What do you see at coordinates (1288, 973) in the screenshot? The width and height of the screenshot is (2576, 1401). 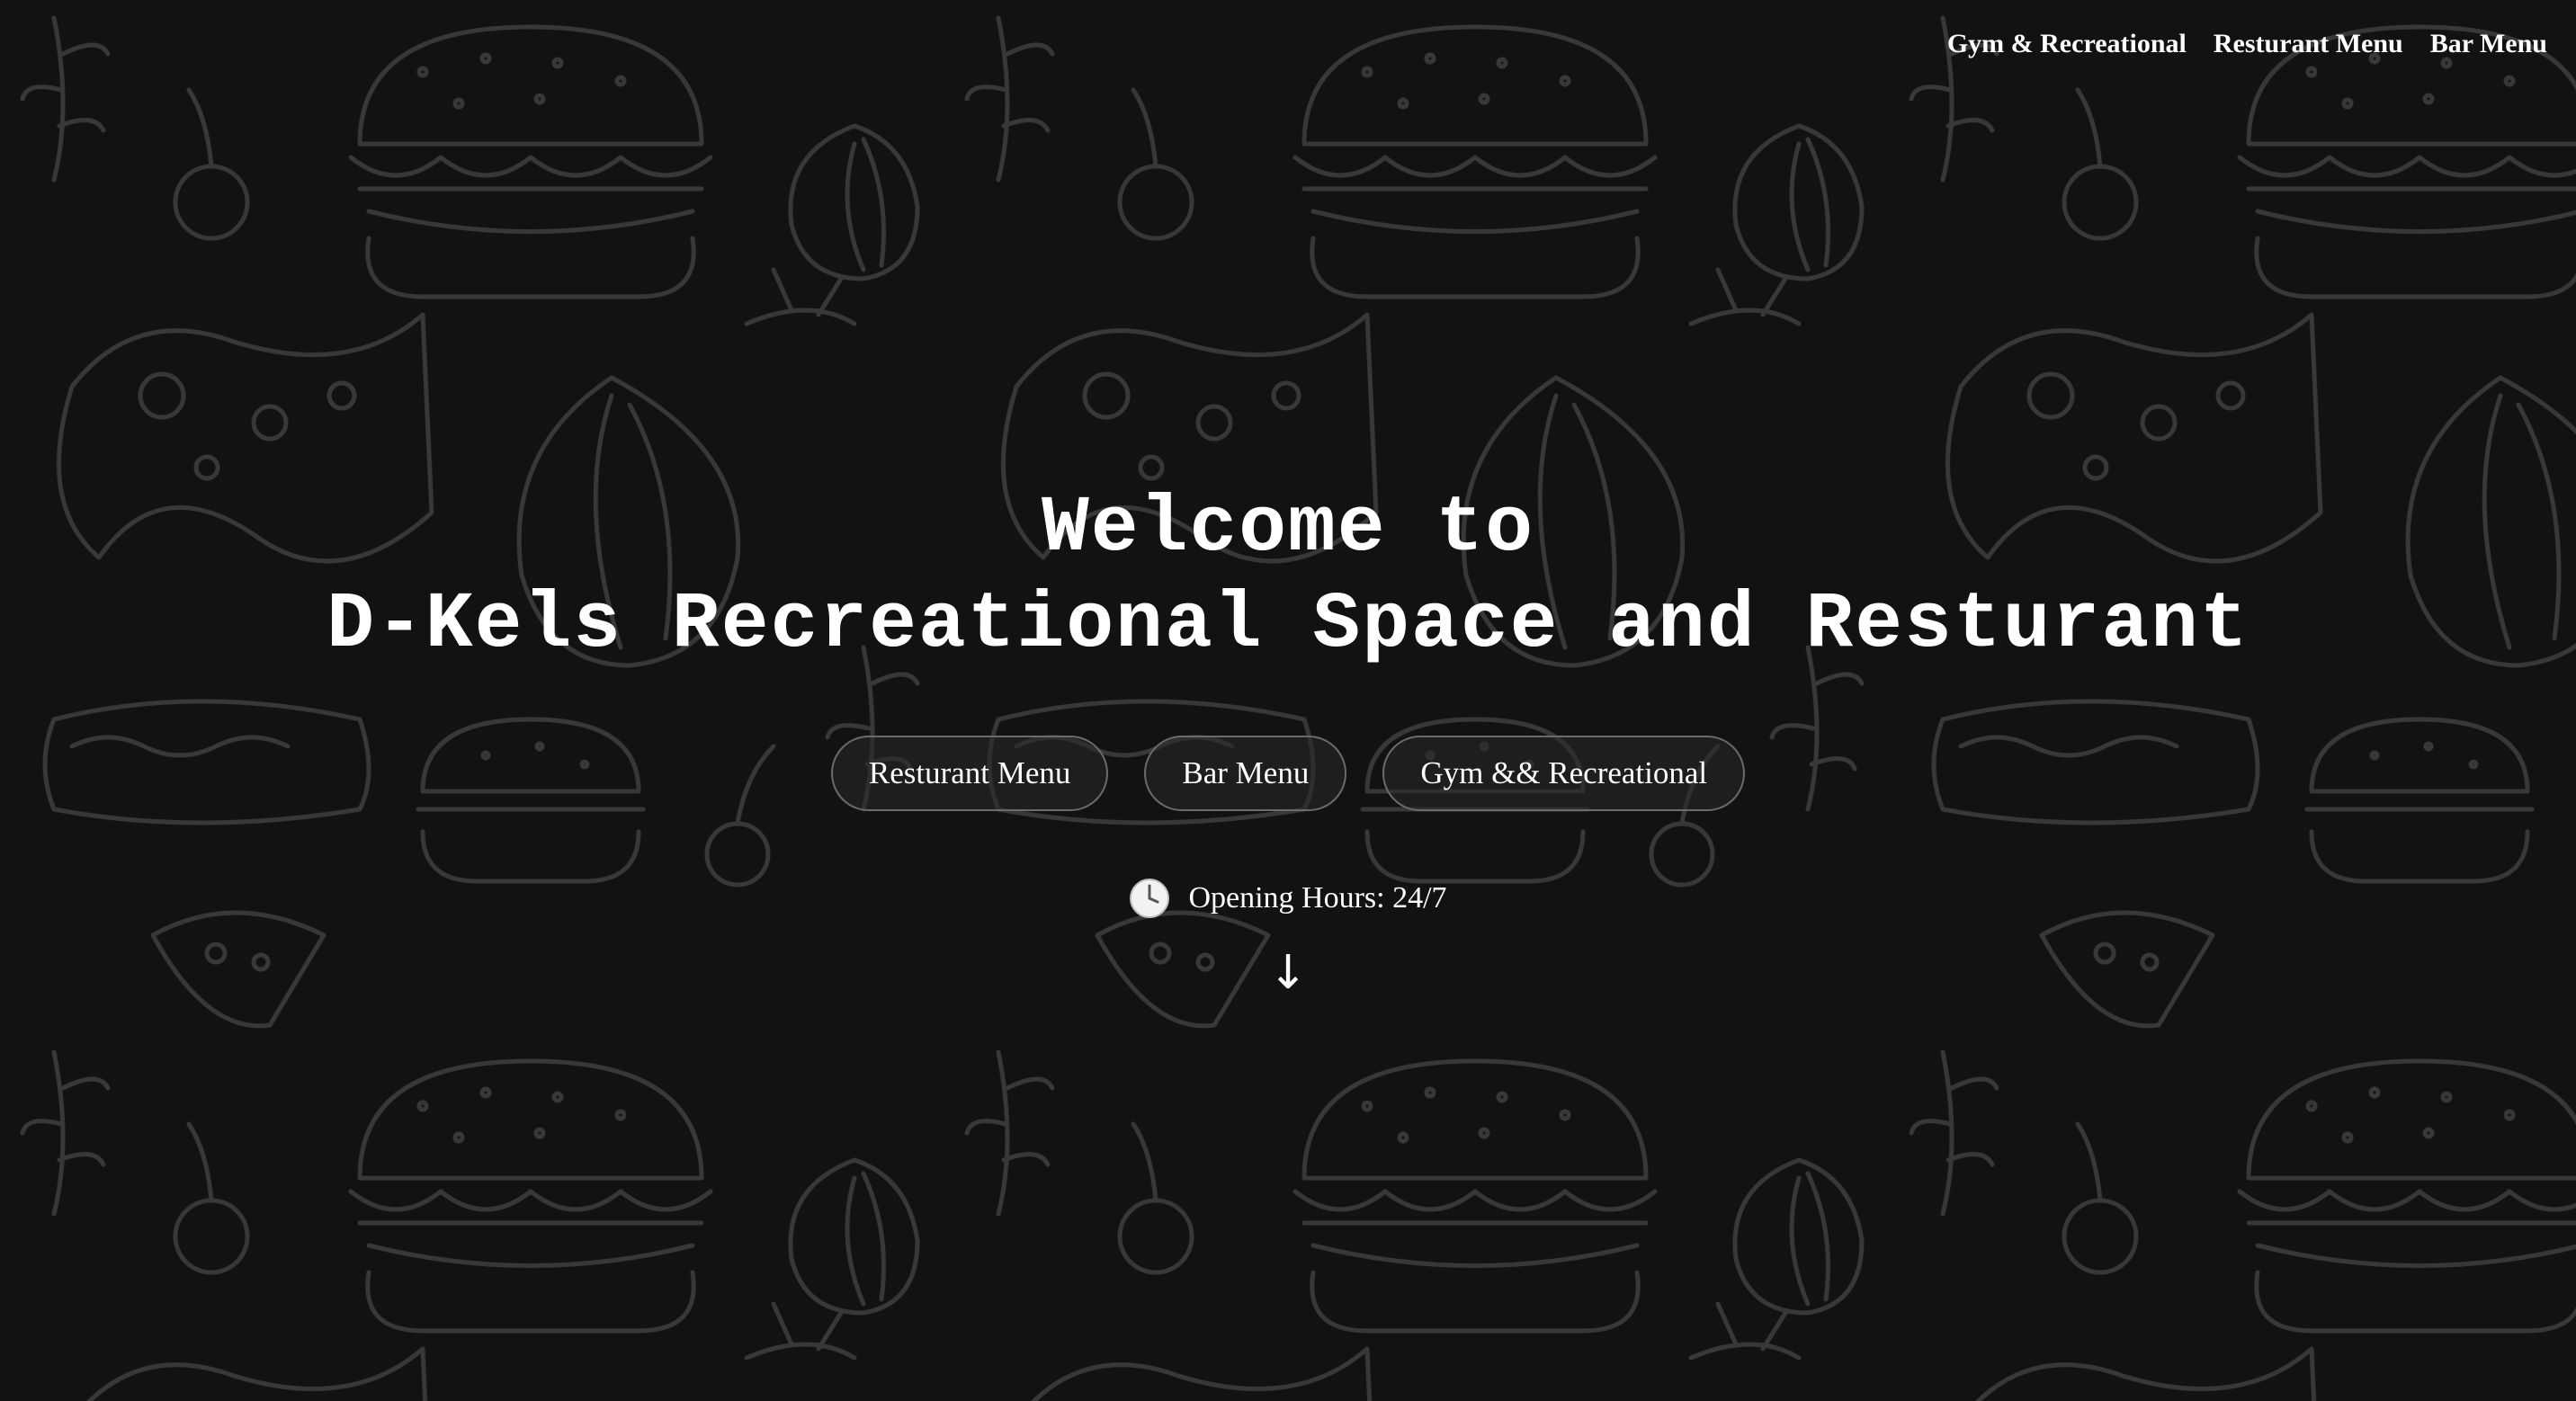 I see `down-arrow-icon: ↓` at bounding box center [1288, 973].